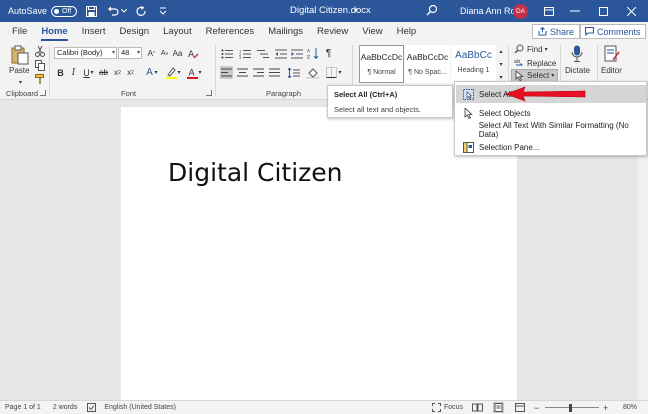  I want to click on share-button: Share, so click(556, 31).